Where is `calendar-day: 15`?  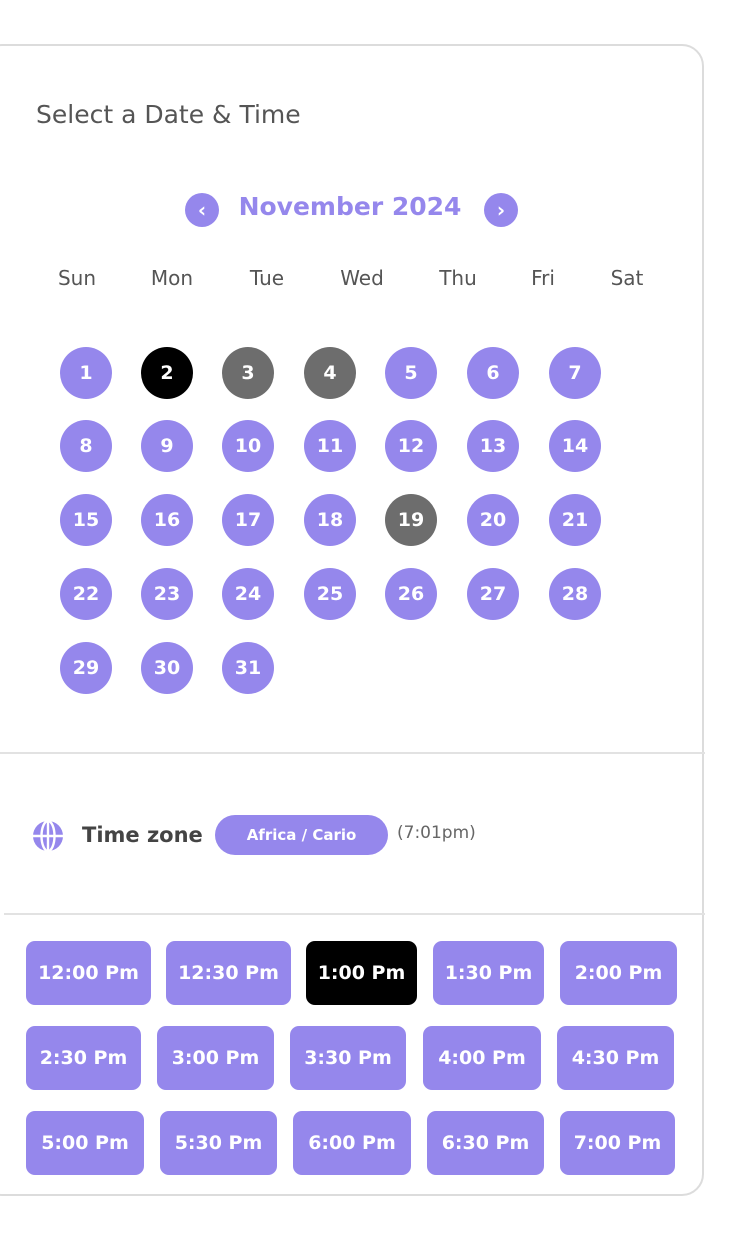 calendar-day: 15 is located at coordinates (86, 520).